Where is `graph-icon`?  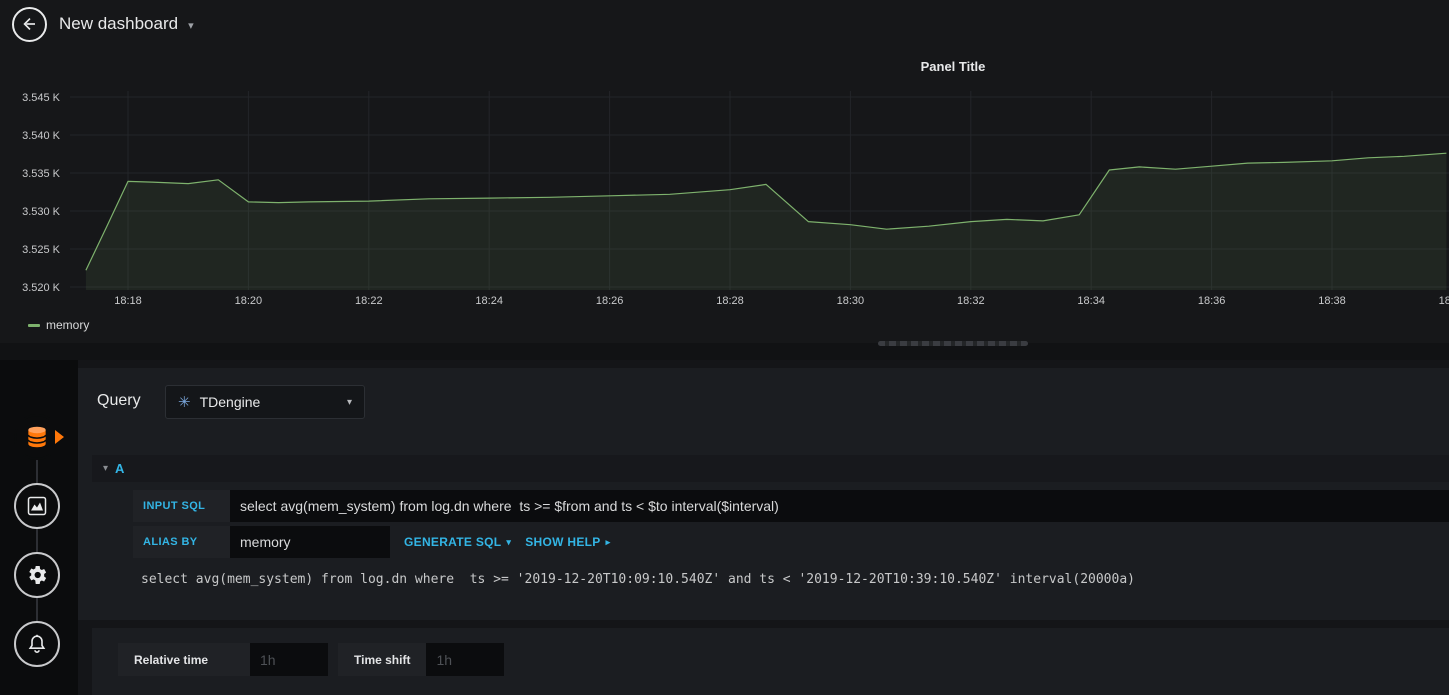 graph-icon is located at coordinates (37, 506).